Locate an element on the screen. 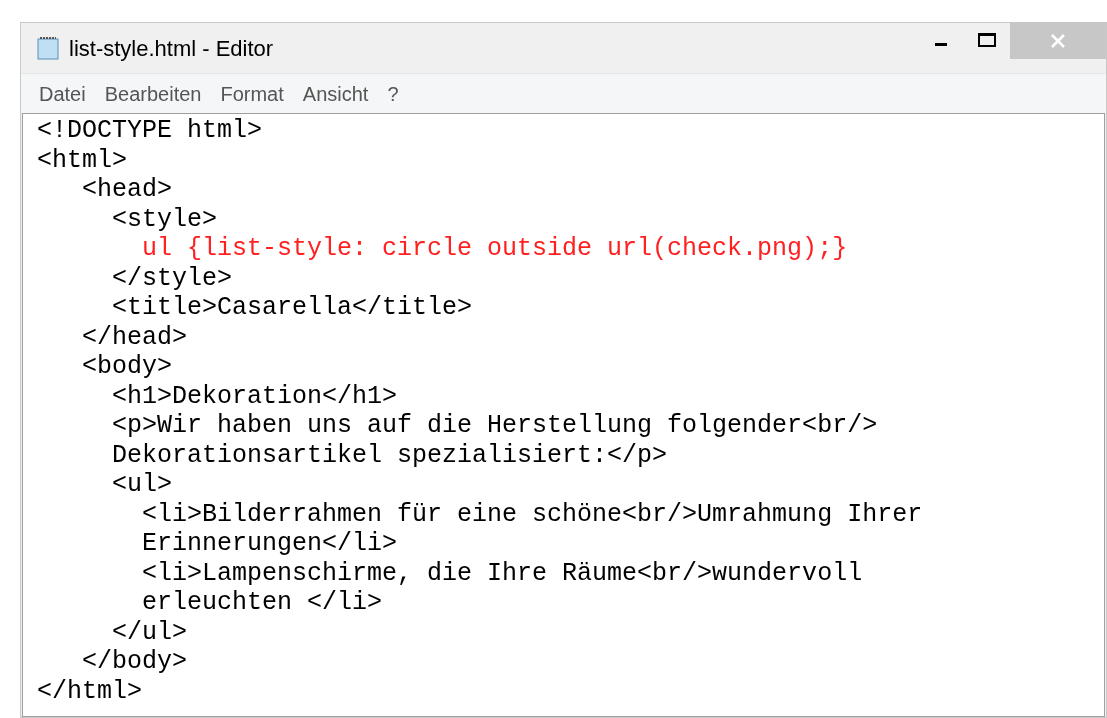  code-line: <title>Casarella</title> is located at coordinates (292, 308).